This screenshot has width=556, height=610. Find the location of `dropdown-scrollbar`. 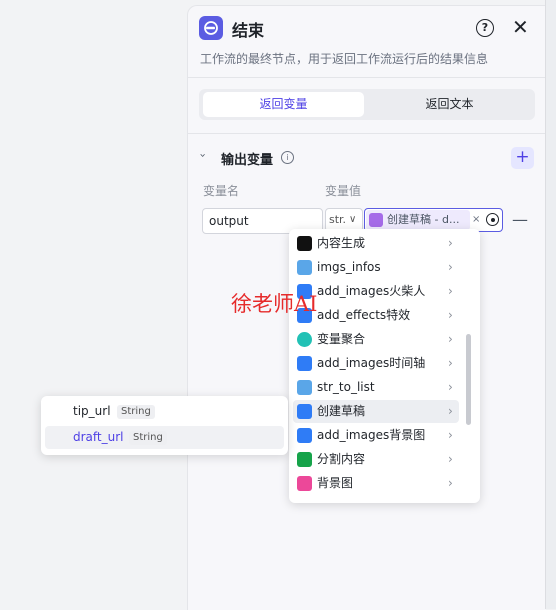

dropdown-scrollbar is located at coordinates (468, 379).